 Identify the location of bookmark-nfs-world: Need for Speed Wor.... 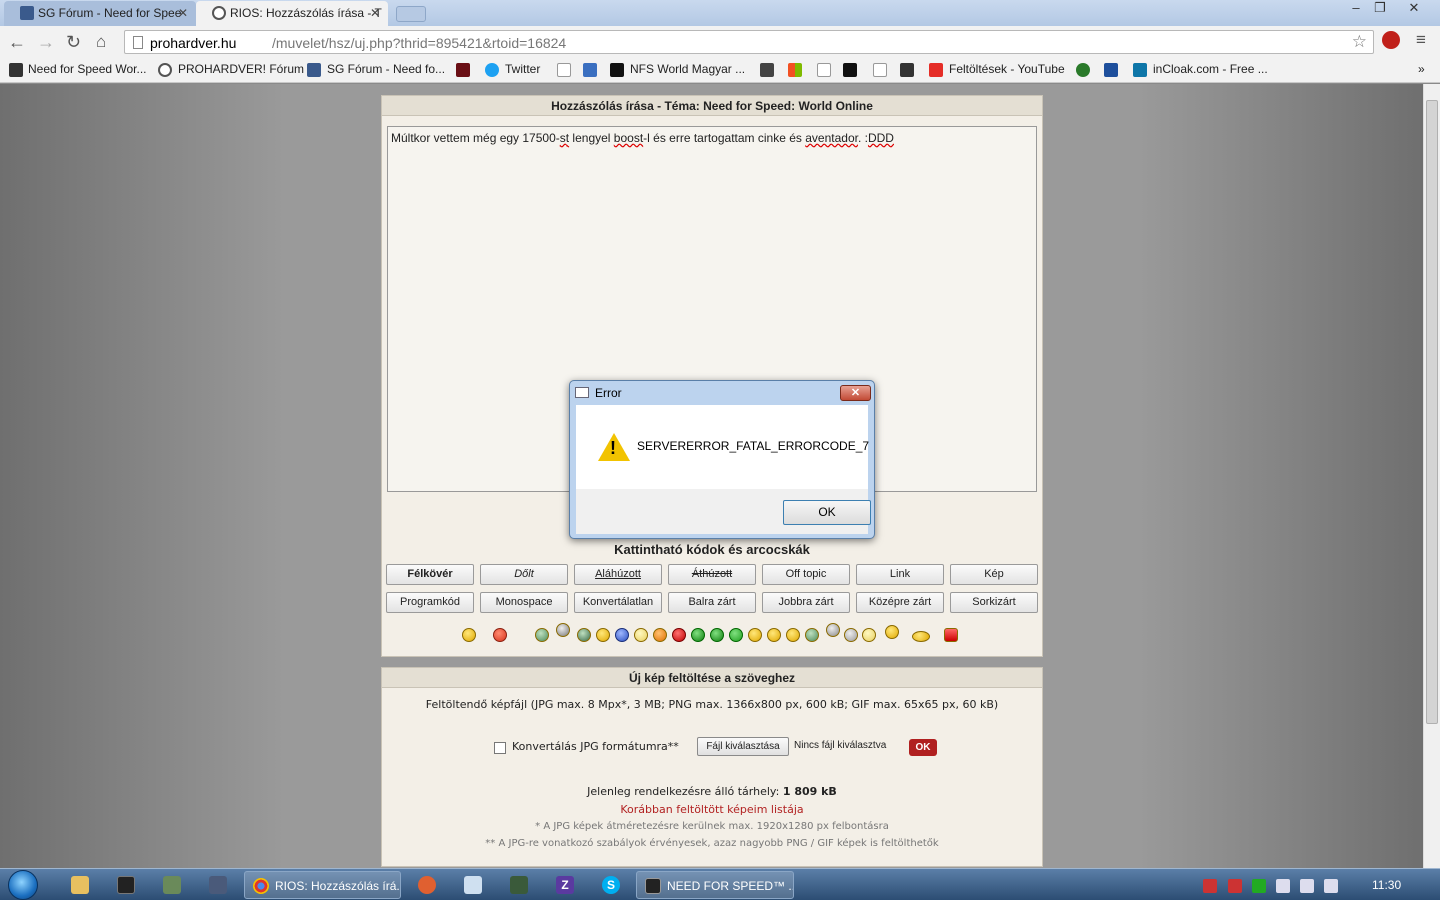
(87, 69).